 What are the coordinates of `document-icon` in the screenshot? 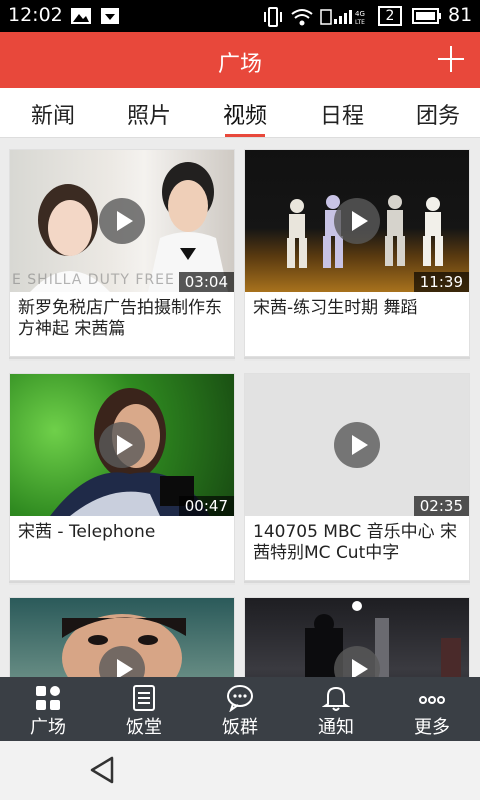 It's located at (144, 698).